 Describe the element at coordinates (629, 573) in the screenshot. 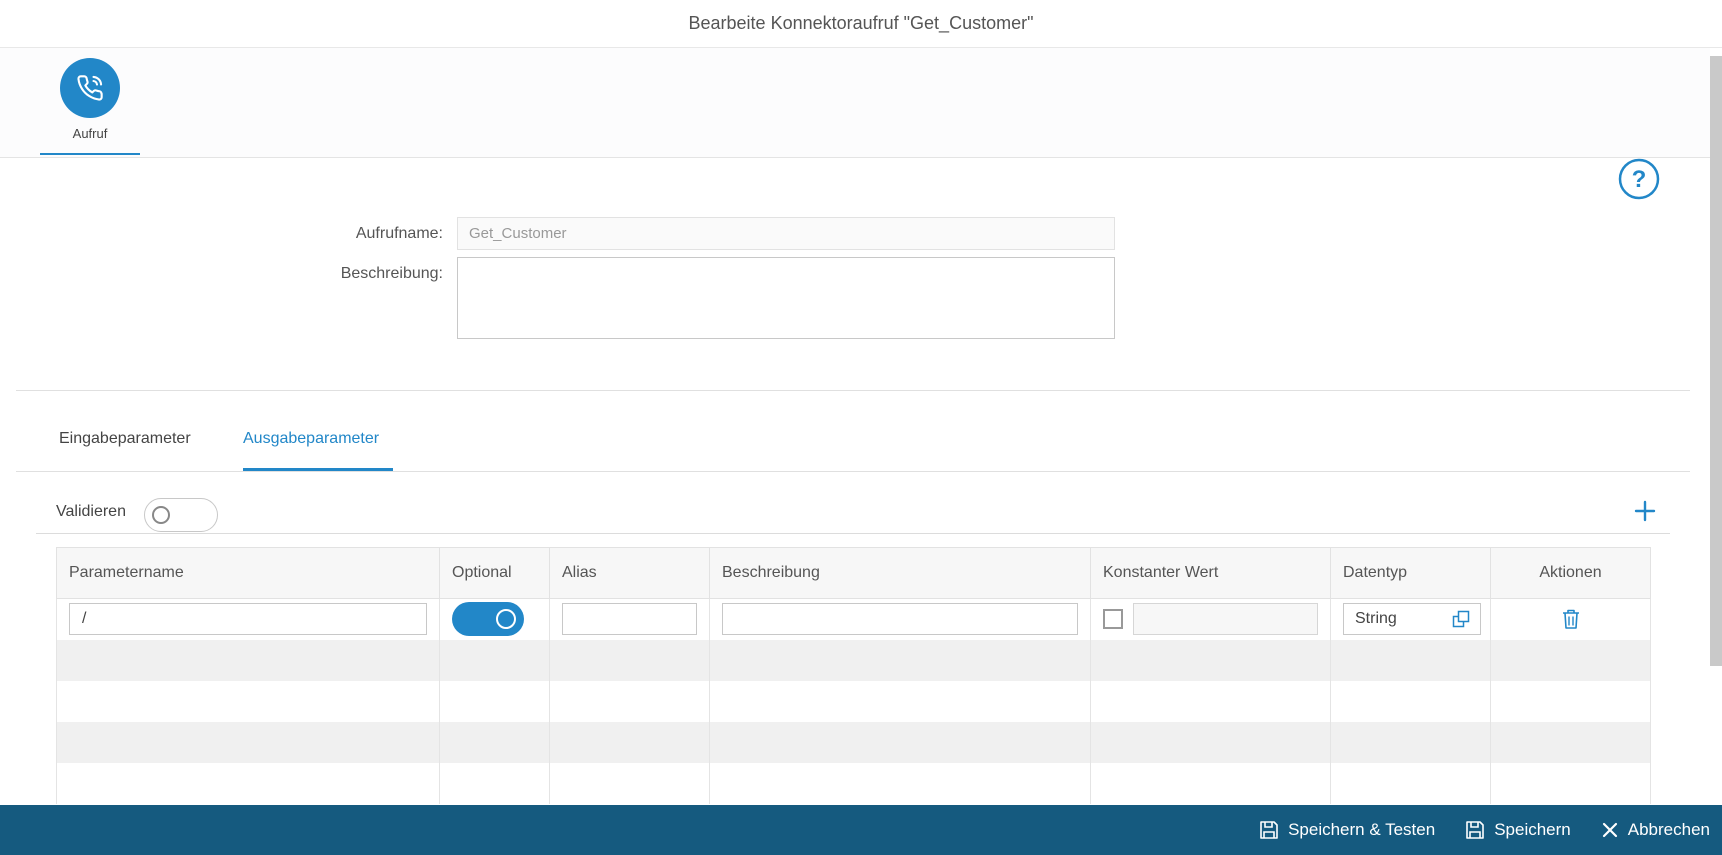

I see `header-alias: Alias` at that location.